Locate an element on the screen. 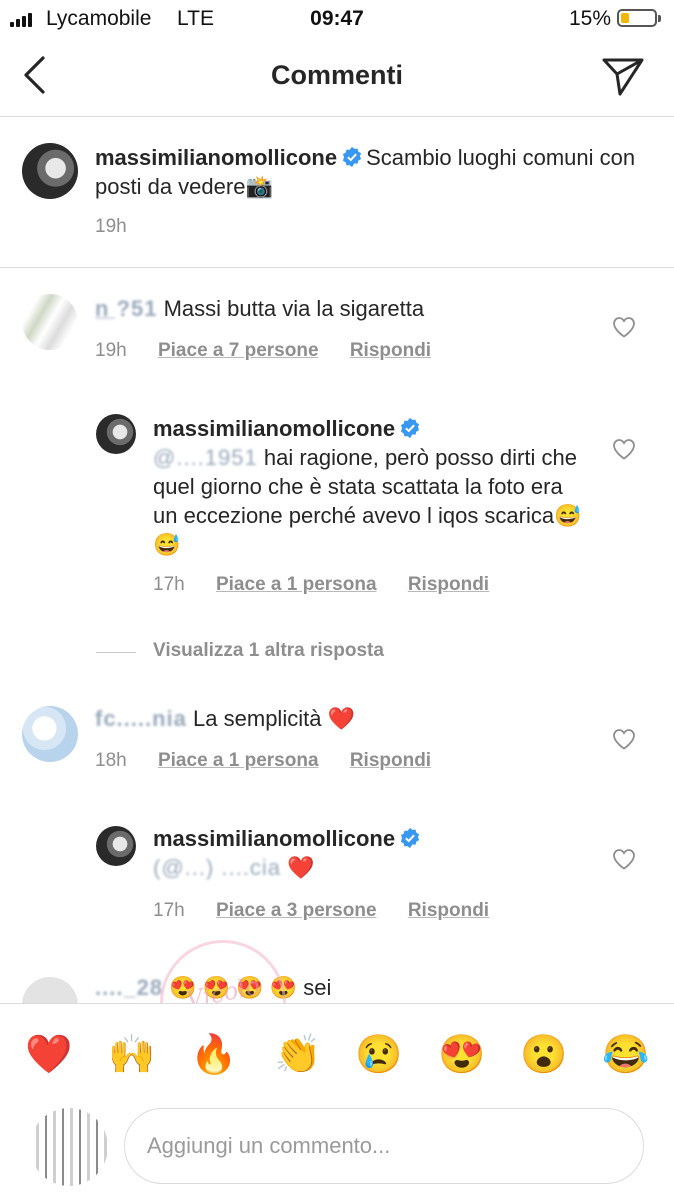  emoji-red-heart: ❤️ is located at coordinates (48, 1055).